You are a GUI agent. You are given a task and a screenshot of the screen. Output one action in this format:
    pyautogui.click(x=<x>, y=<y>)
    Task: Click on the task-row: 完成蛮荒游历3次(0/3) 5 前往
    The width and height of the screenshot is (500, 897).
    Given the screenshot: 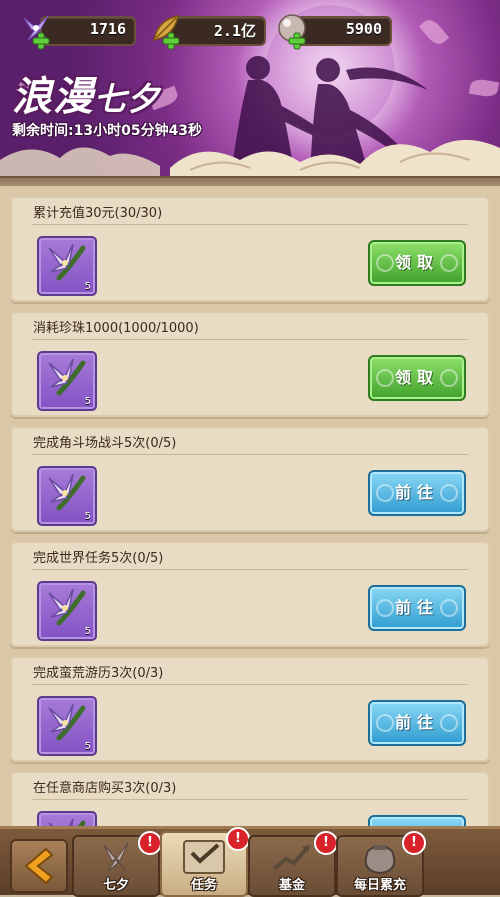 What is the action you would take?
    pyautogui.click(x=250, y=709)
    